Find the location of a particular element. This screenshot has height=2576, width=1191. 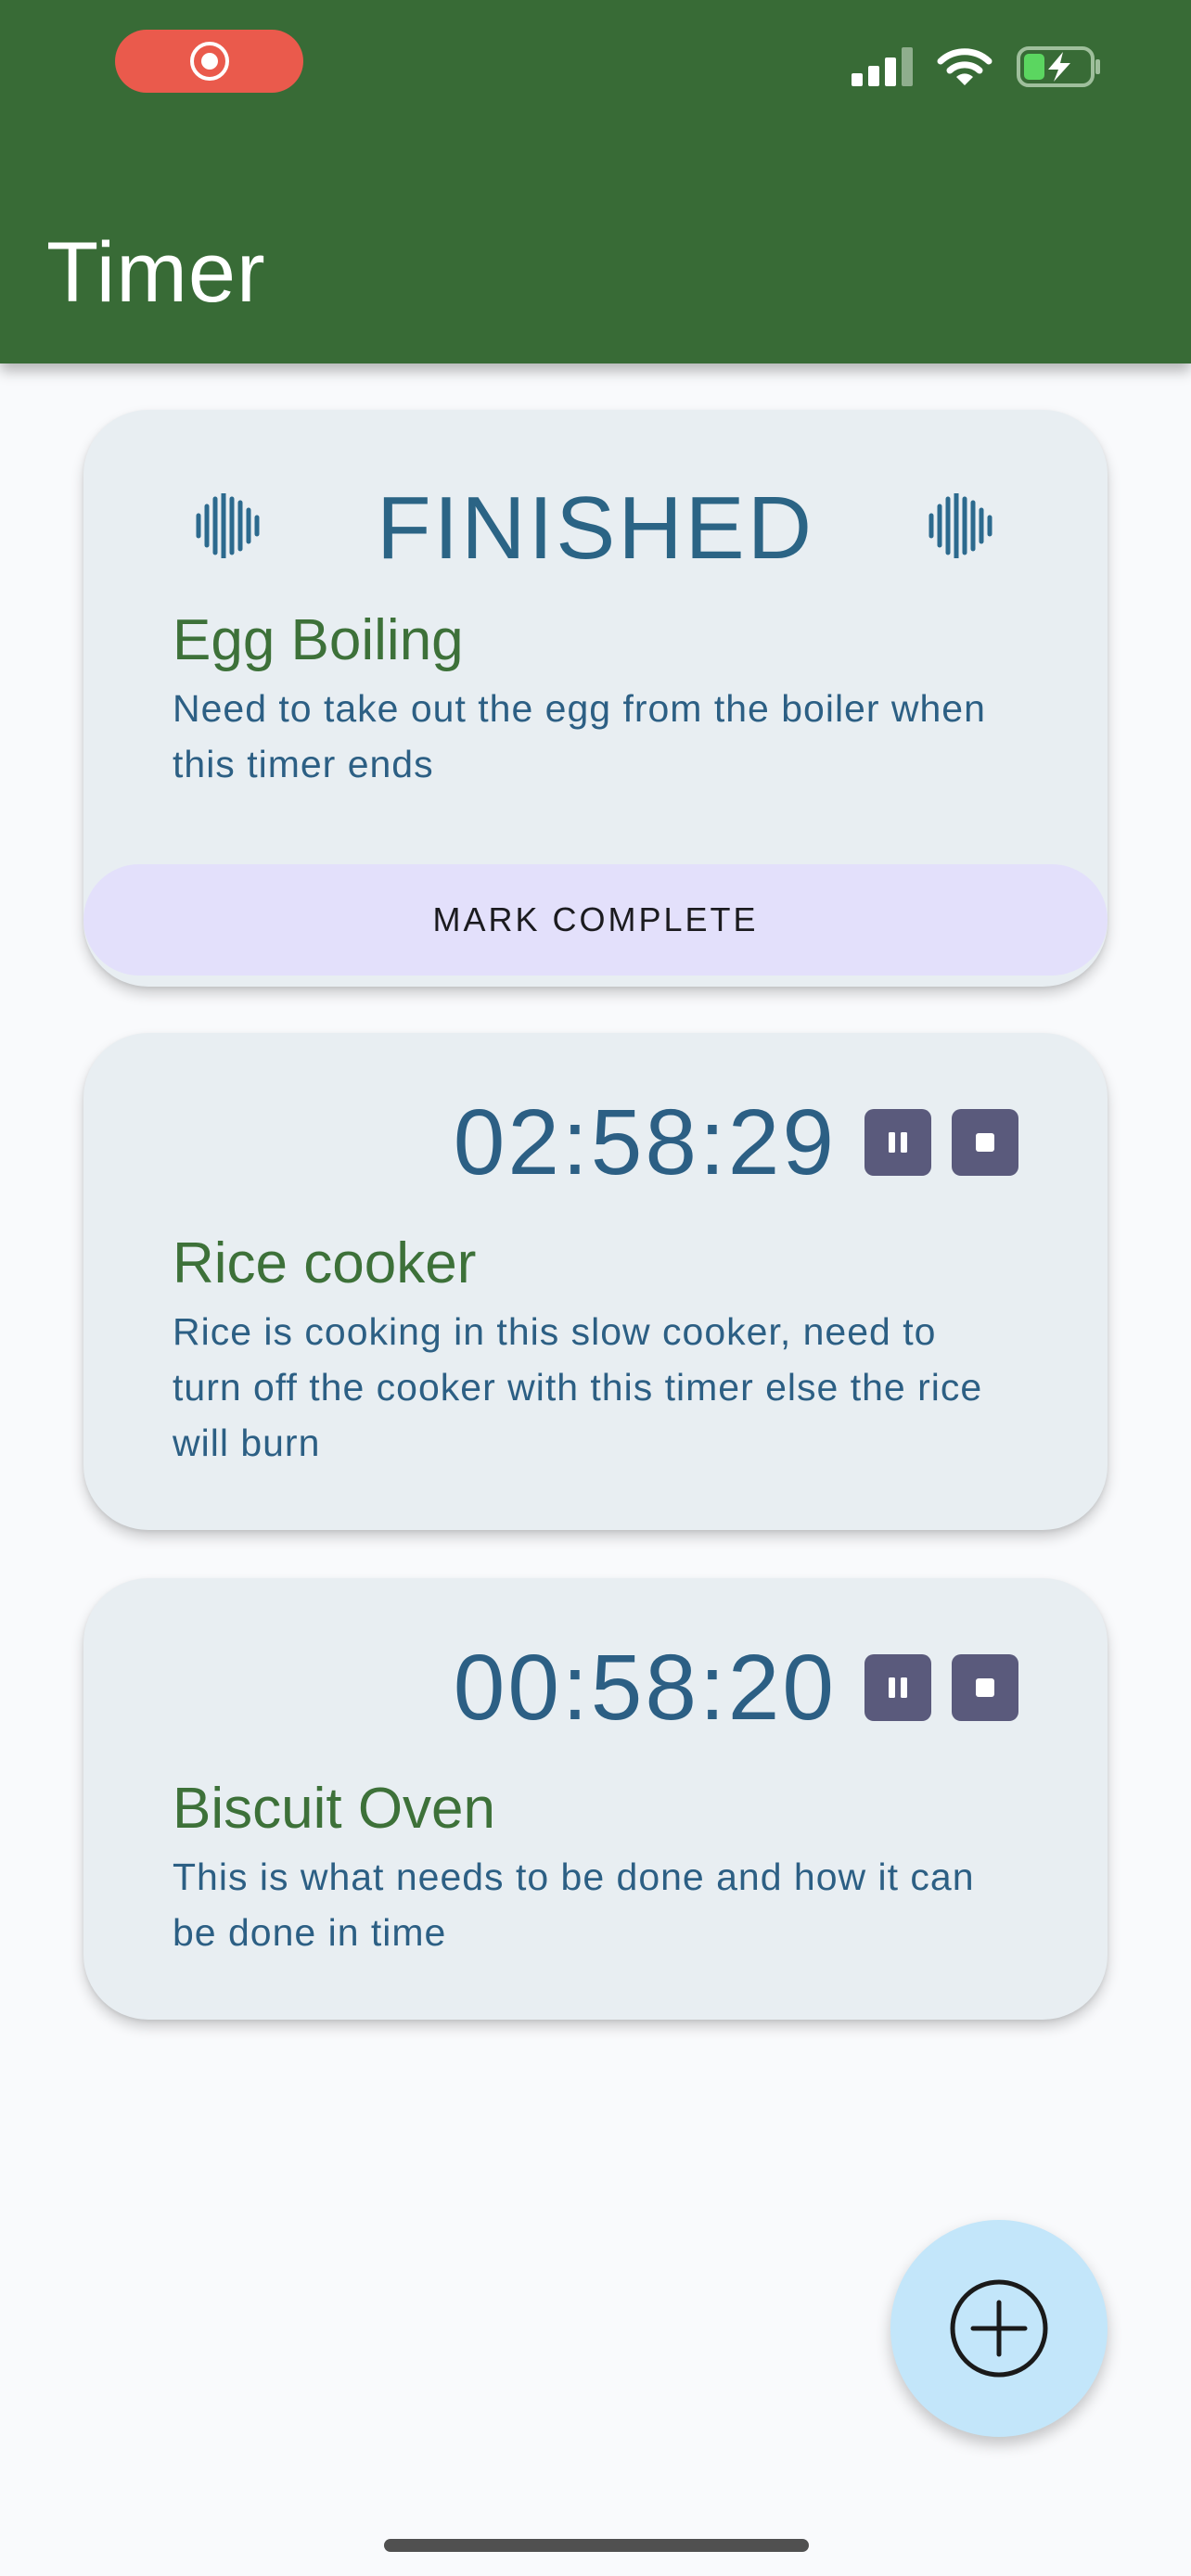

screen-recording-indicator is located at coordinates (209, 61).